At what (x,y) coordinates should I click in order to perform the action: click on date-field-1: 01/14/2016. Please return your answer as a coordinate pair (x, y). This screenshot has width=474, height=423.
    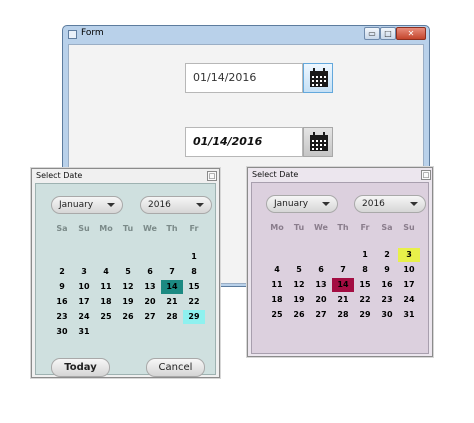
    Looking at the image, I should click on (244, 78).